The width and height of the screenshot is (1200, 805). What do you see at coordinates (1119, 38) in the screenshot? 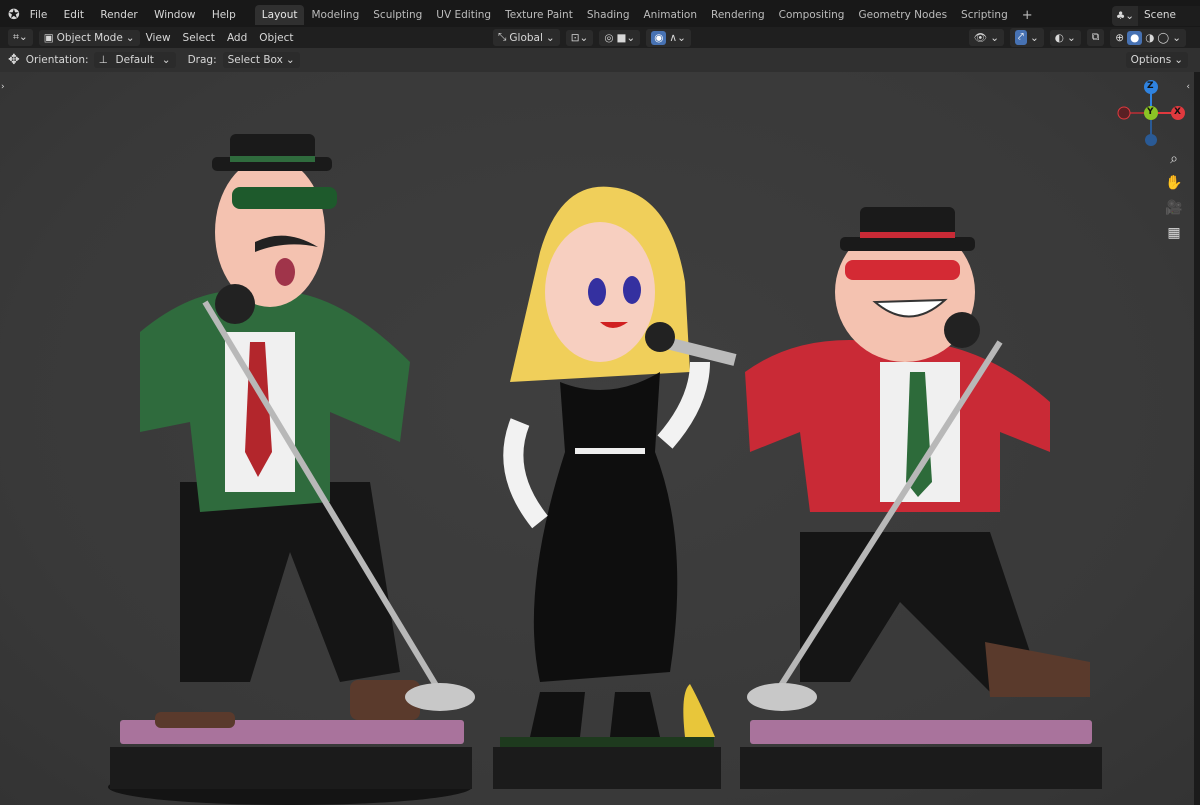
I see `wireframe-shading-icon: ⊕` at bounding box center [1119, 38].